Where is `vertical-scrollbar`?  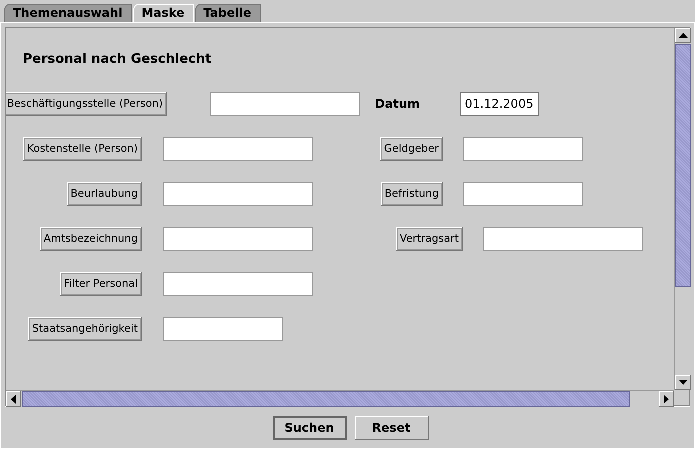 vertical-scrollbar is located at coordinates (682, 209).